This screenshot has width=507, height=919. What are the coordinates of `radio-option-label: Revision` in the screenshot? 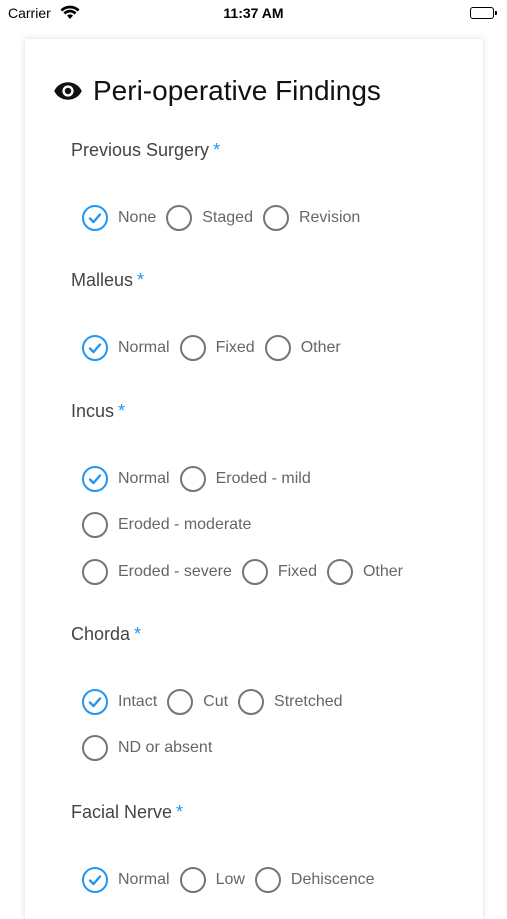 It's located at (329, 217).